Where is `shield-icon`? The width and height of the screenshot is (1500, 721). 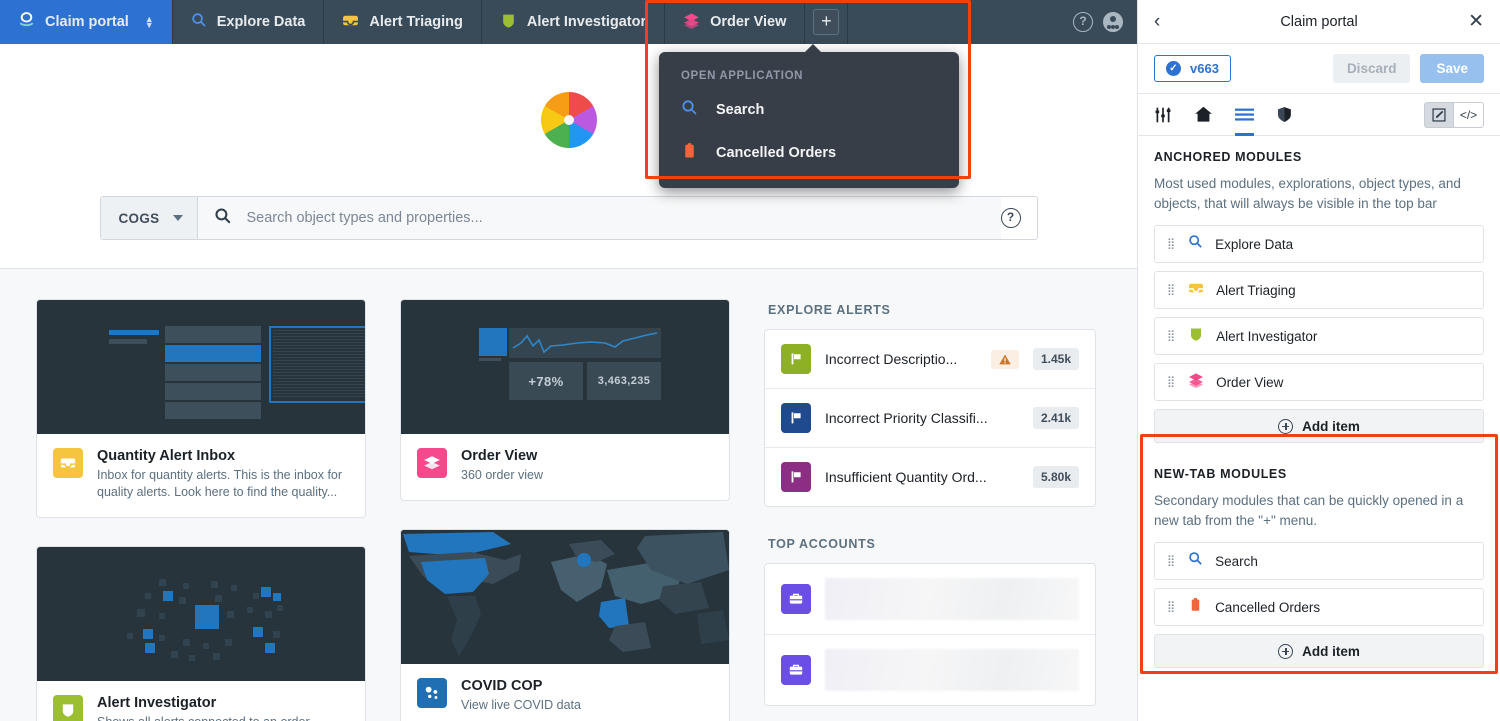 shield-icon is located at coordinates (1196, 336).